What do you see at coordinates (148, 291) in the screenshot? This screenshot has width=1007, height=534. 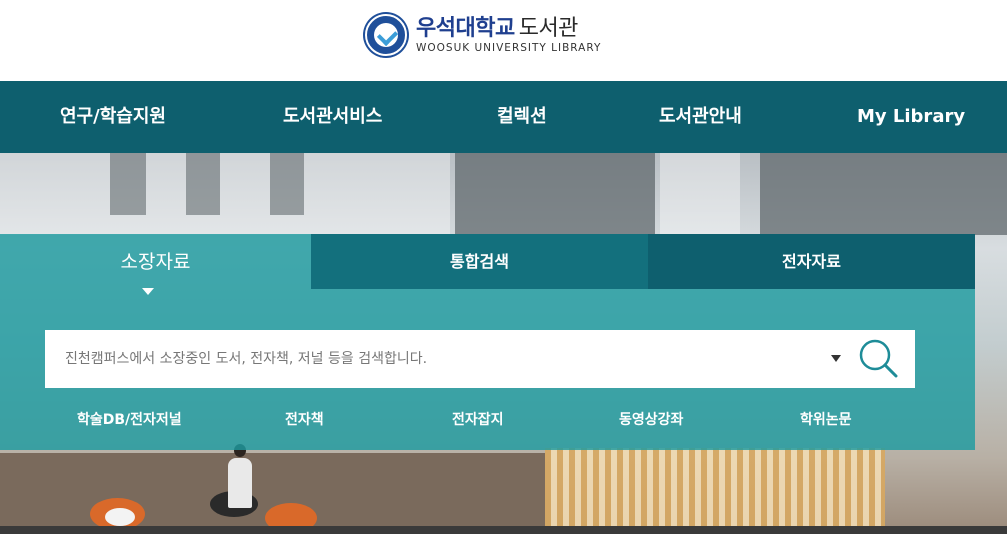 I see `active-tab-caret-icon` at bounding box center [148, 291].